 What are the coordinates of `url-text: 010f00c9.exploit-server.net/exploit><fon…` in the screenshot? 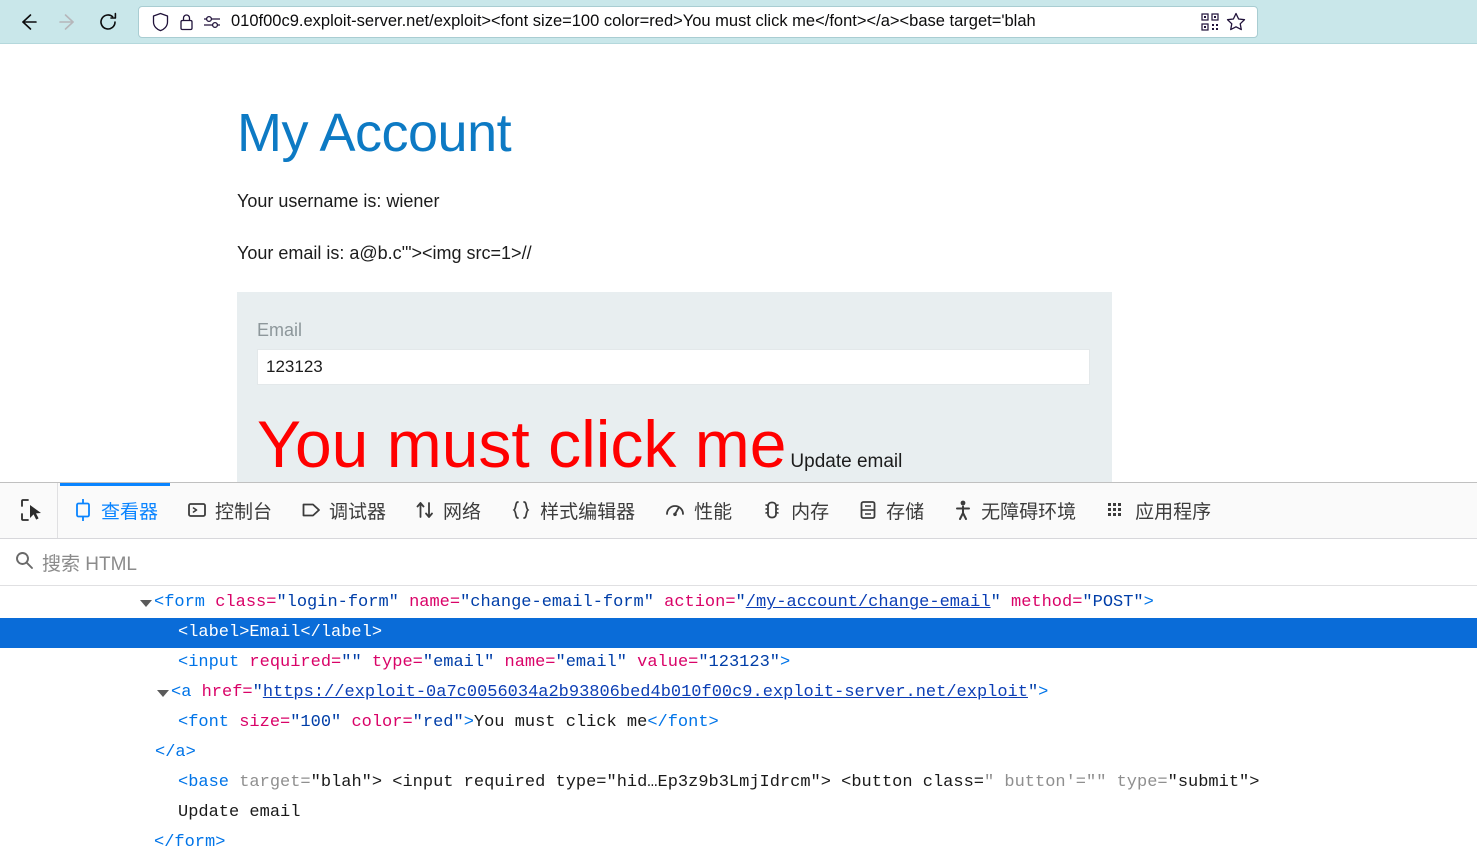 It's located at (714, 21).